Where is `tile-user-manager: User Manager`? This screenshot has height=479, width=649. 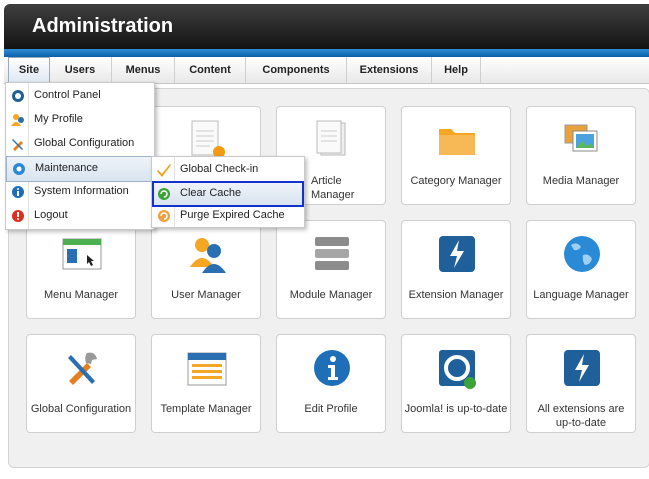 tile-user-manager: User Manager is located at coordinates (206, 269).